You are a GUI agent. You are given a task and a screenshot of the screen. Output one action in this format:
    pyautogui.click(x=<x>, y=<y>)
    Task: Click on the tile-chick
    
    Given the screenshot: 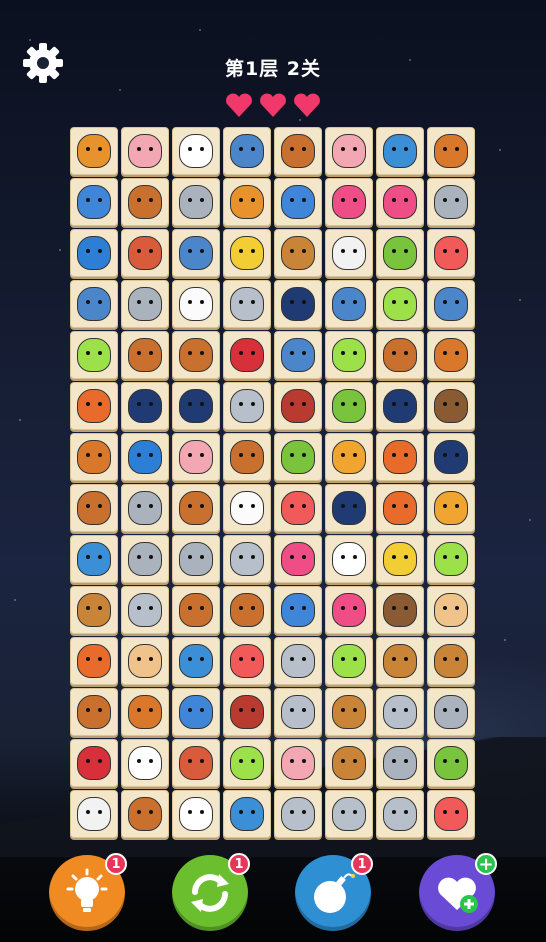 What is the action you would take?
    pyautogui.click(x=196, y=304)
    